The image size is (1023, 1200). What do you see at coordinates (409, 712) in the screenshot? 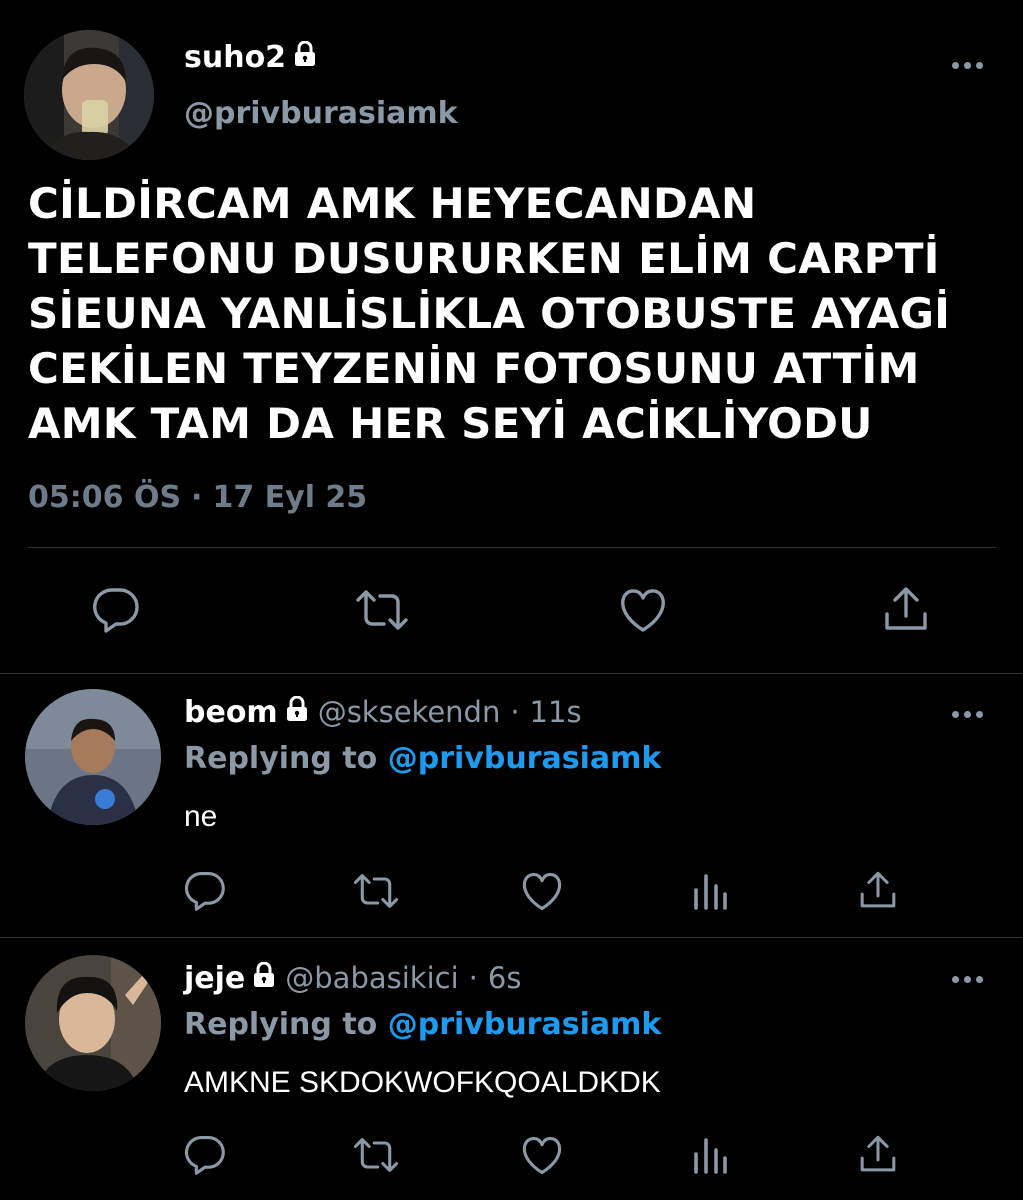
I see `reply-author-handle: @sksekendn` at bounding box center [409, 712].